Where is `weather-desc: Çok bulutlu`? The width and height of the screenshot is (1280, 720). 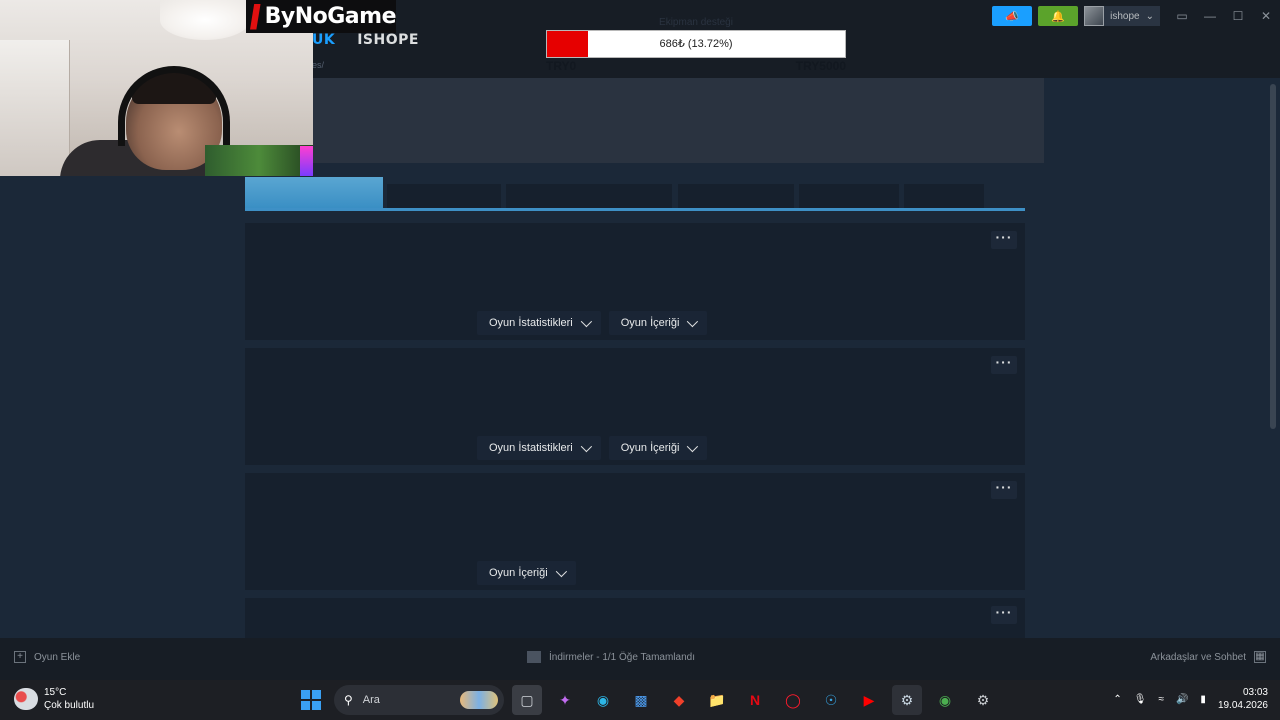 weather-desc: Çok bulutlu is located at coordinates (69, 705).